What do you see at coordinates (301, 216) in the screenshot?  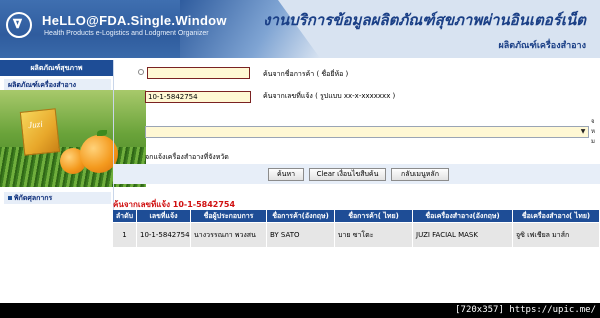 I see `column-header: ชื่อการค้า(อังกฤษ)` at bounding box center [301, 216].